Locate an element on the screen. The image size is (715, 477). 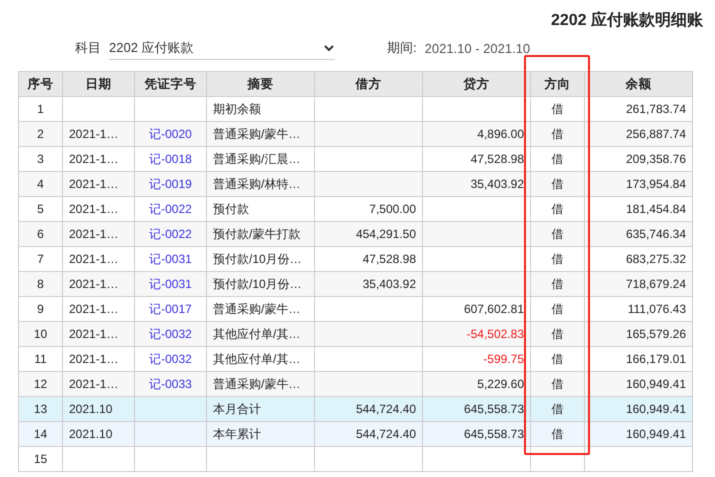
row-number: 6 is located at coordinates (40, 234).